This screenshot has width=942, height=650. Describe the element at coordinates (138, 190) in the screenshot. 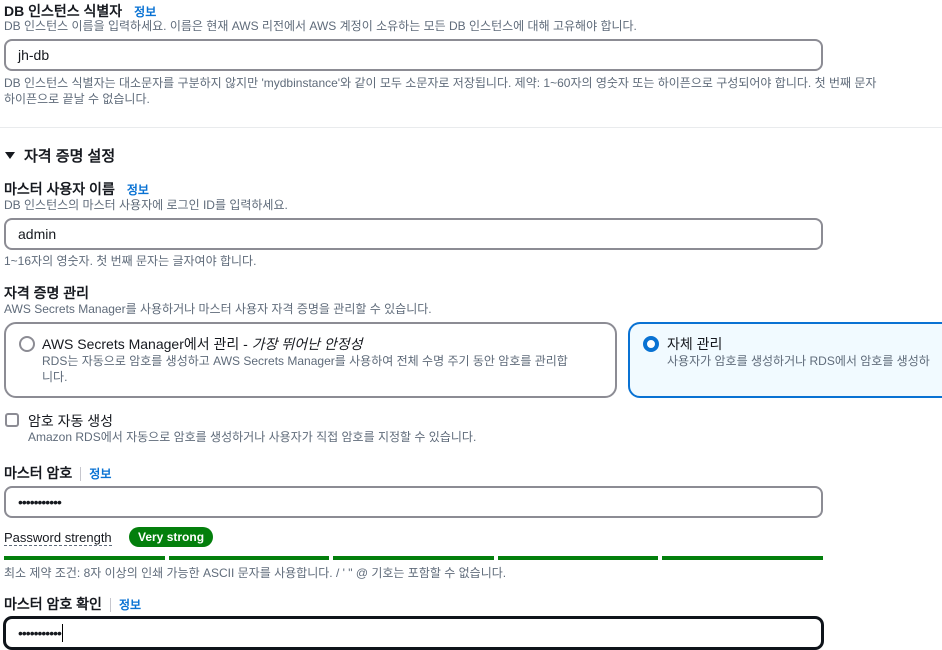

I see `master-username-info-link: 정보` at that location.